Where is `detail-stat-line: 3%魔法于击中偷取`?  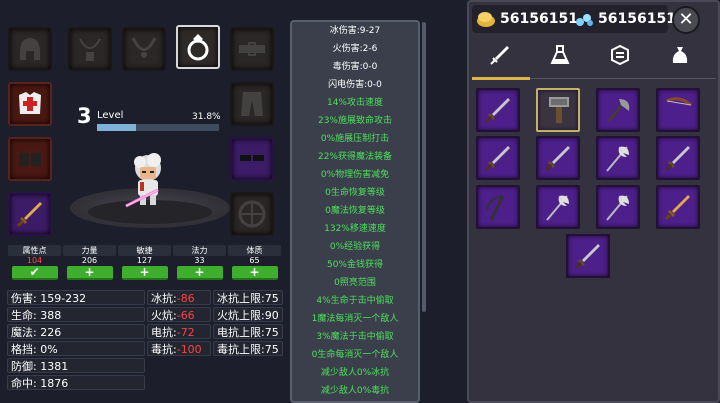
detail-stat-line: 3%魔法于击中偷取 is located at coordinates (355, 337).